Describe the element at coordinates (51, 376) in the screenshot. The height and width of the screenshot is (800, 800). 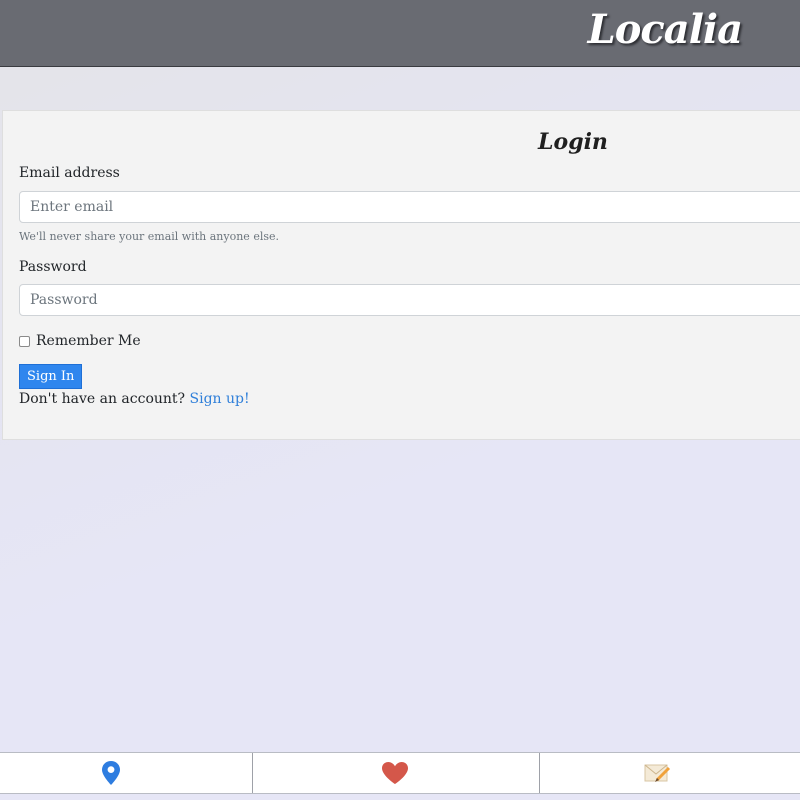
I see `sign-in-button: Sign In` at that location.